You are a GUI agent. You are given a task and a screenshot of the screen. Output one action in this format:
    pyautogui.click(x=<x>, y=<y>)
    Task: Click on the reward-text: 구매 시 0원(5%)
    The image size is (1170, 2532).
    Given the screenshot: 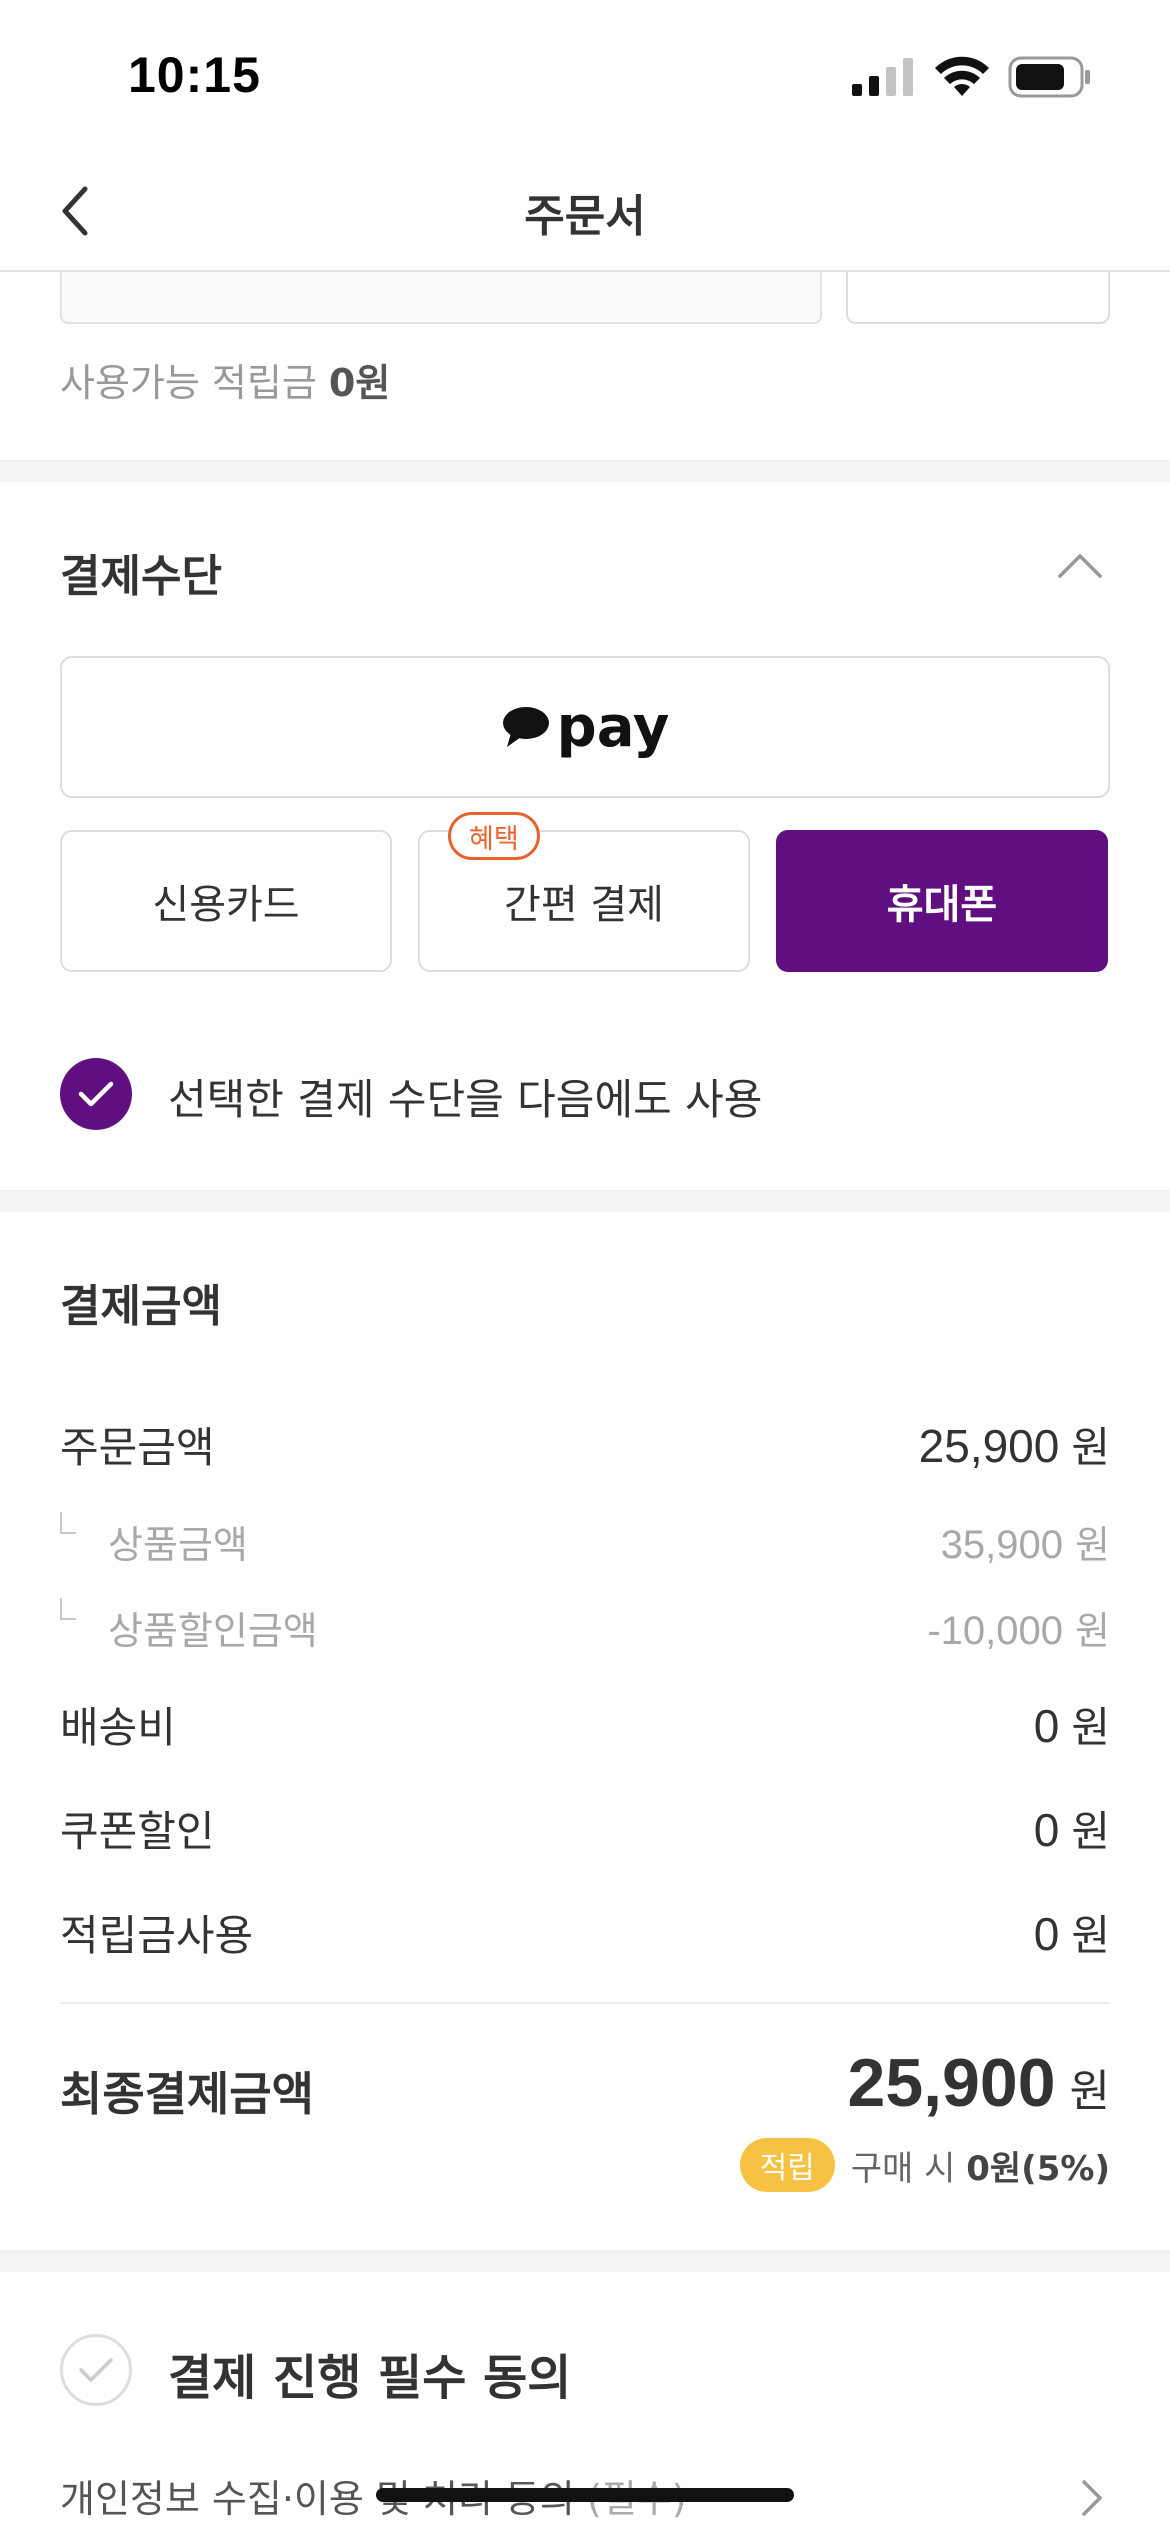 What is the action you would take?
    pyautogui.click(x=980, y=2165)
    